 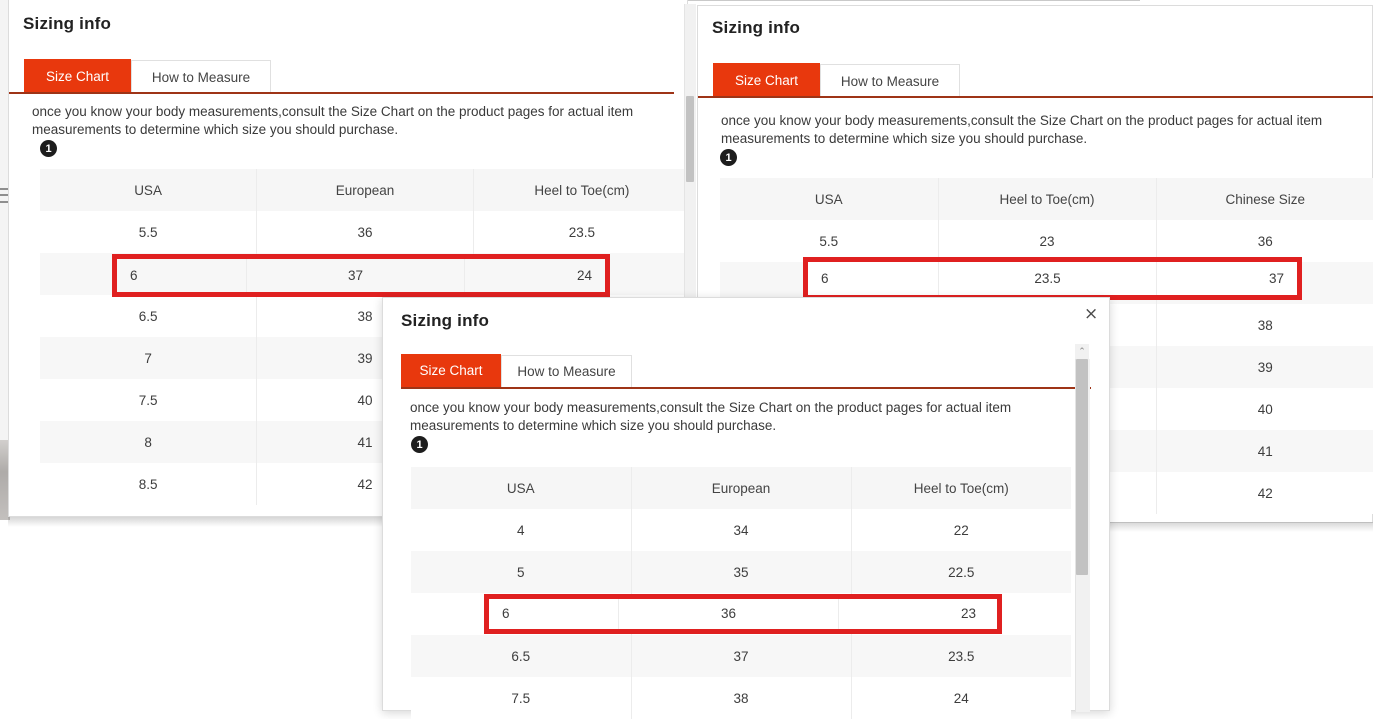 I want to click on cell-usa: 8, so click(x=149, y=442).